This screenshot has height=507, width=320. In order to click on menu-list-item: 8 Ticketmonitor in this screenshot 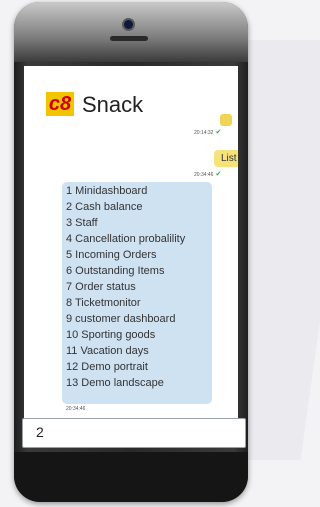, I will do `click(103, 303)`.